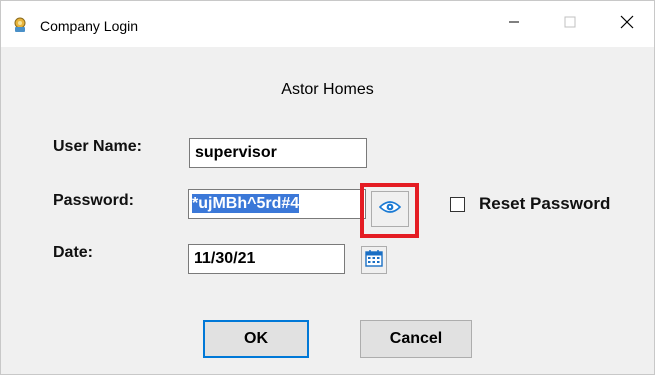  I want to click on minimize-button, so click(514, 24).